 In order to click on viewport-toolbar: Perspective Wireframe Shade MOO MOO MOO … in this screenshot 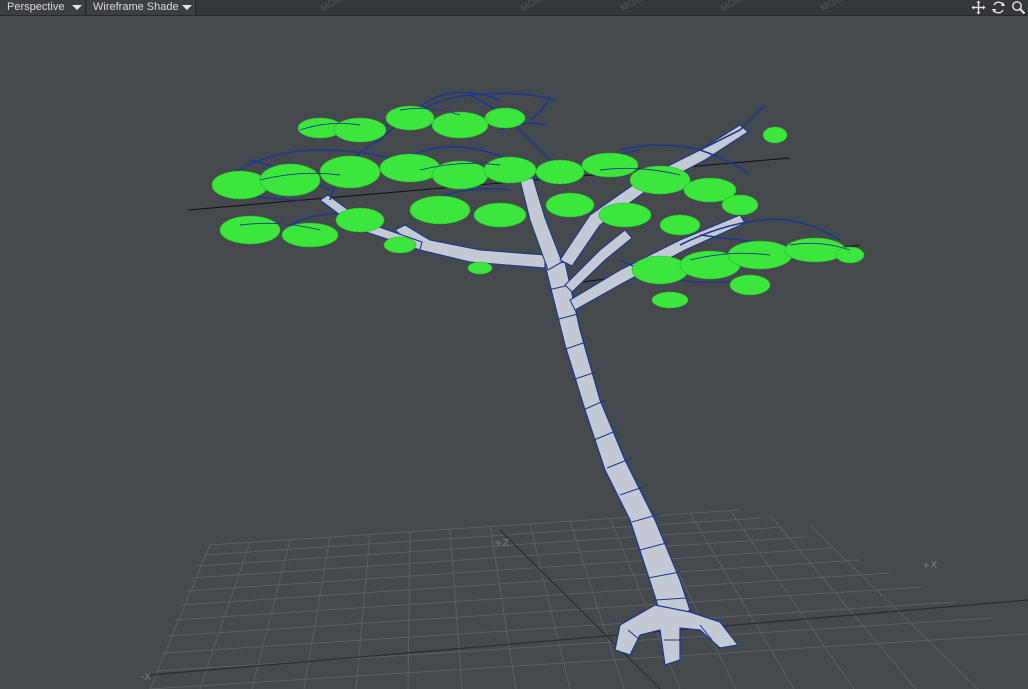, I will do `click(514, 8)`.